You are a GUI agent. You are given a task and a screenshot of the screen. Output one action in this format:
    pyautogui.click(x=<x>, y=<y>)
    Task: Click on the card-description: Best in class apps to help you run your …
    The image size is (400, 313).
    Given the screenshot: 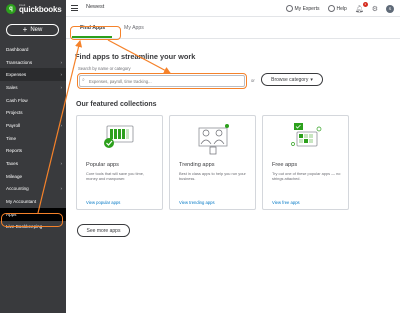 What is the action you would take?
    pyautogui.click(x=212, y=176)
    